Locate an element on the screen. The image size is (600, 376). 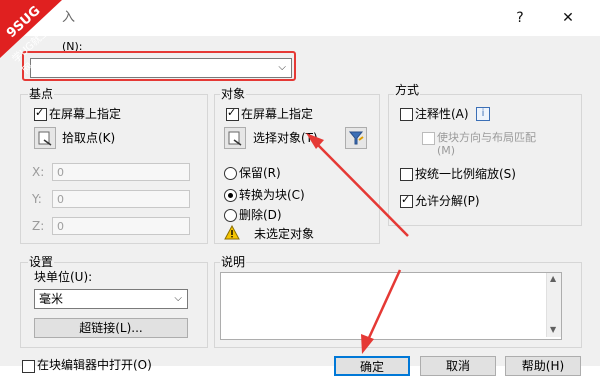
arrow-to-select-objects is located at coordinates (363, 190).